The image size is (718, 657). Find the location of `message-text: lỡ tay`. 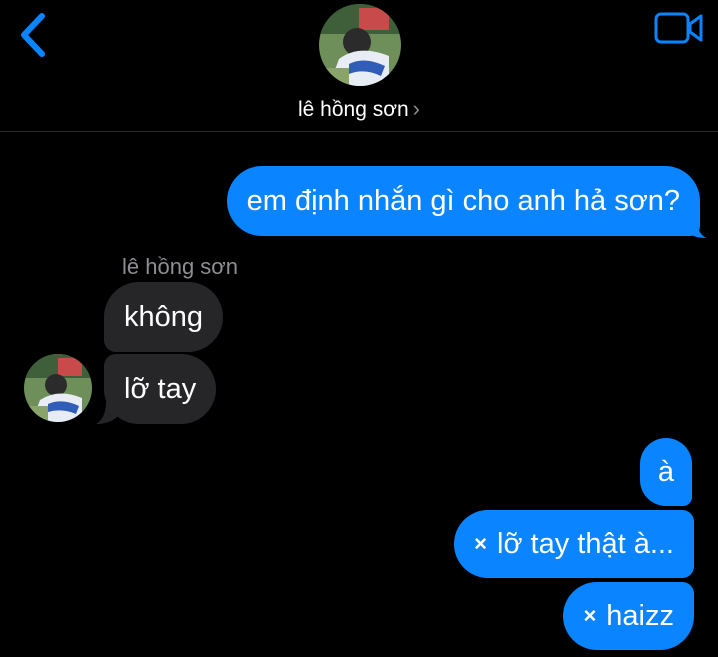

message-text: lỡ tay is located at coordinates (160, 389).